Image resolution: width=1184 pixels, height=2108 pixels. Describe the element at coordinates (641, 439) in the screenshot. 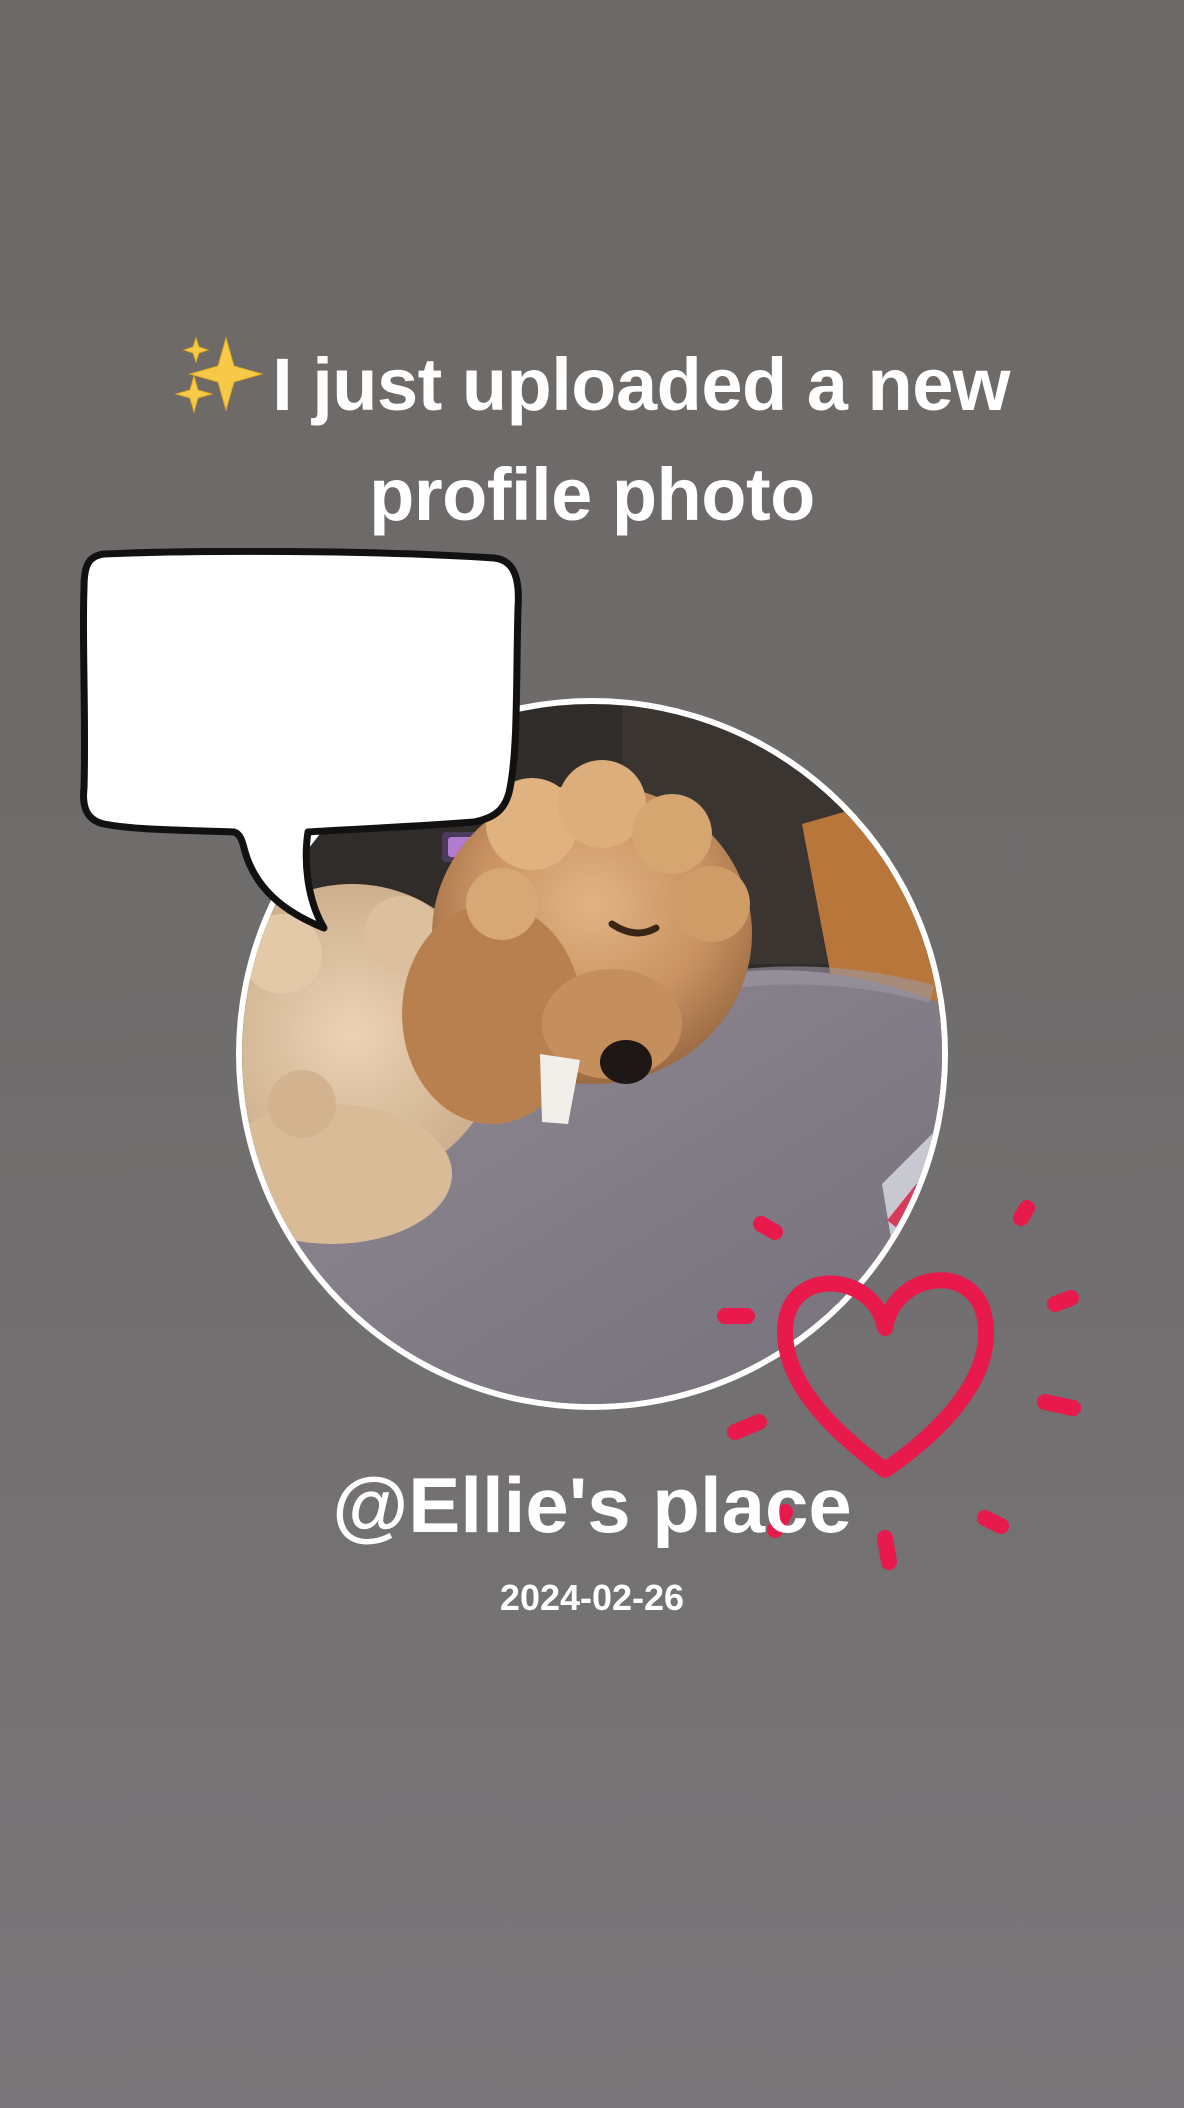

I see `headline-text: I just uploaded a new profile photo` at that location.